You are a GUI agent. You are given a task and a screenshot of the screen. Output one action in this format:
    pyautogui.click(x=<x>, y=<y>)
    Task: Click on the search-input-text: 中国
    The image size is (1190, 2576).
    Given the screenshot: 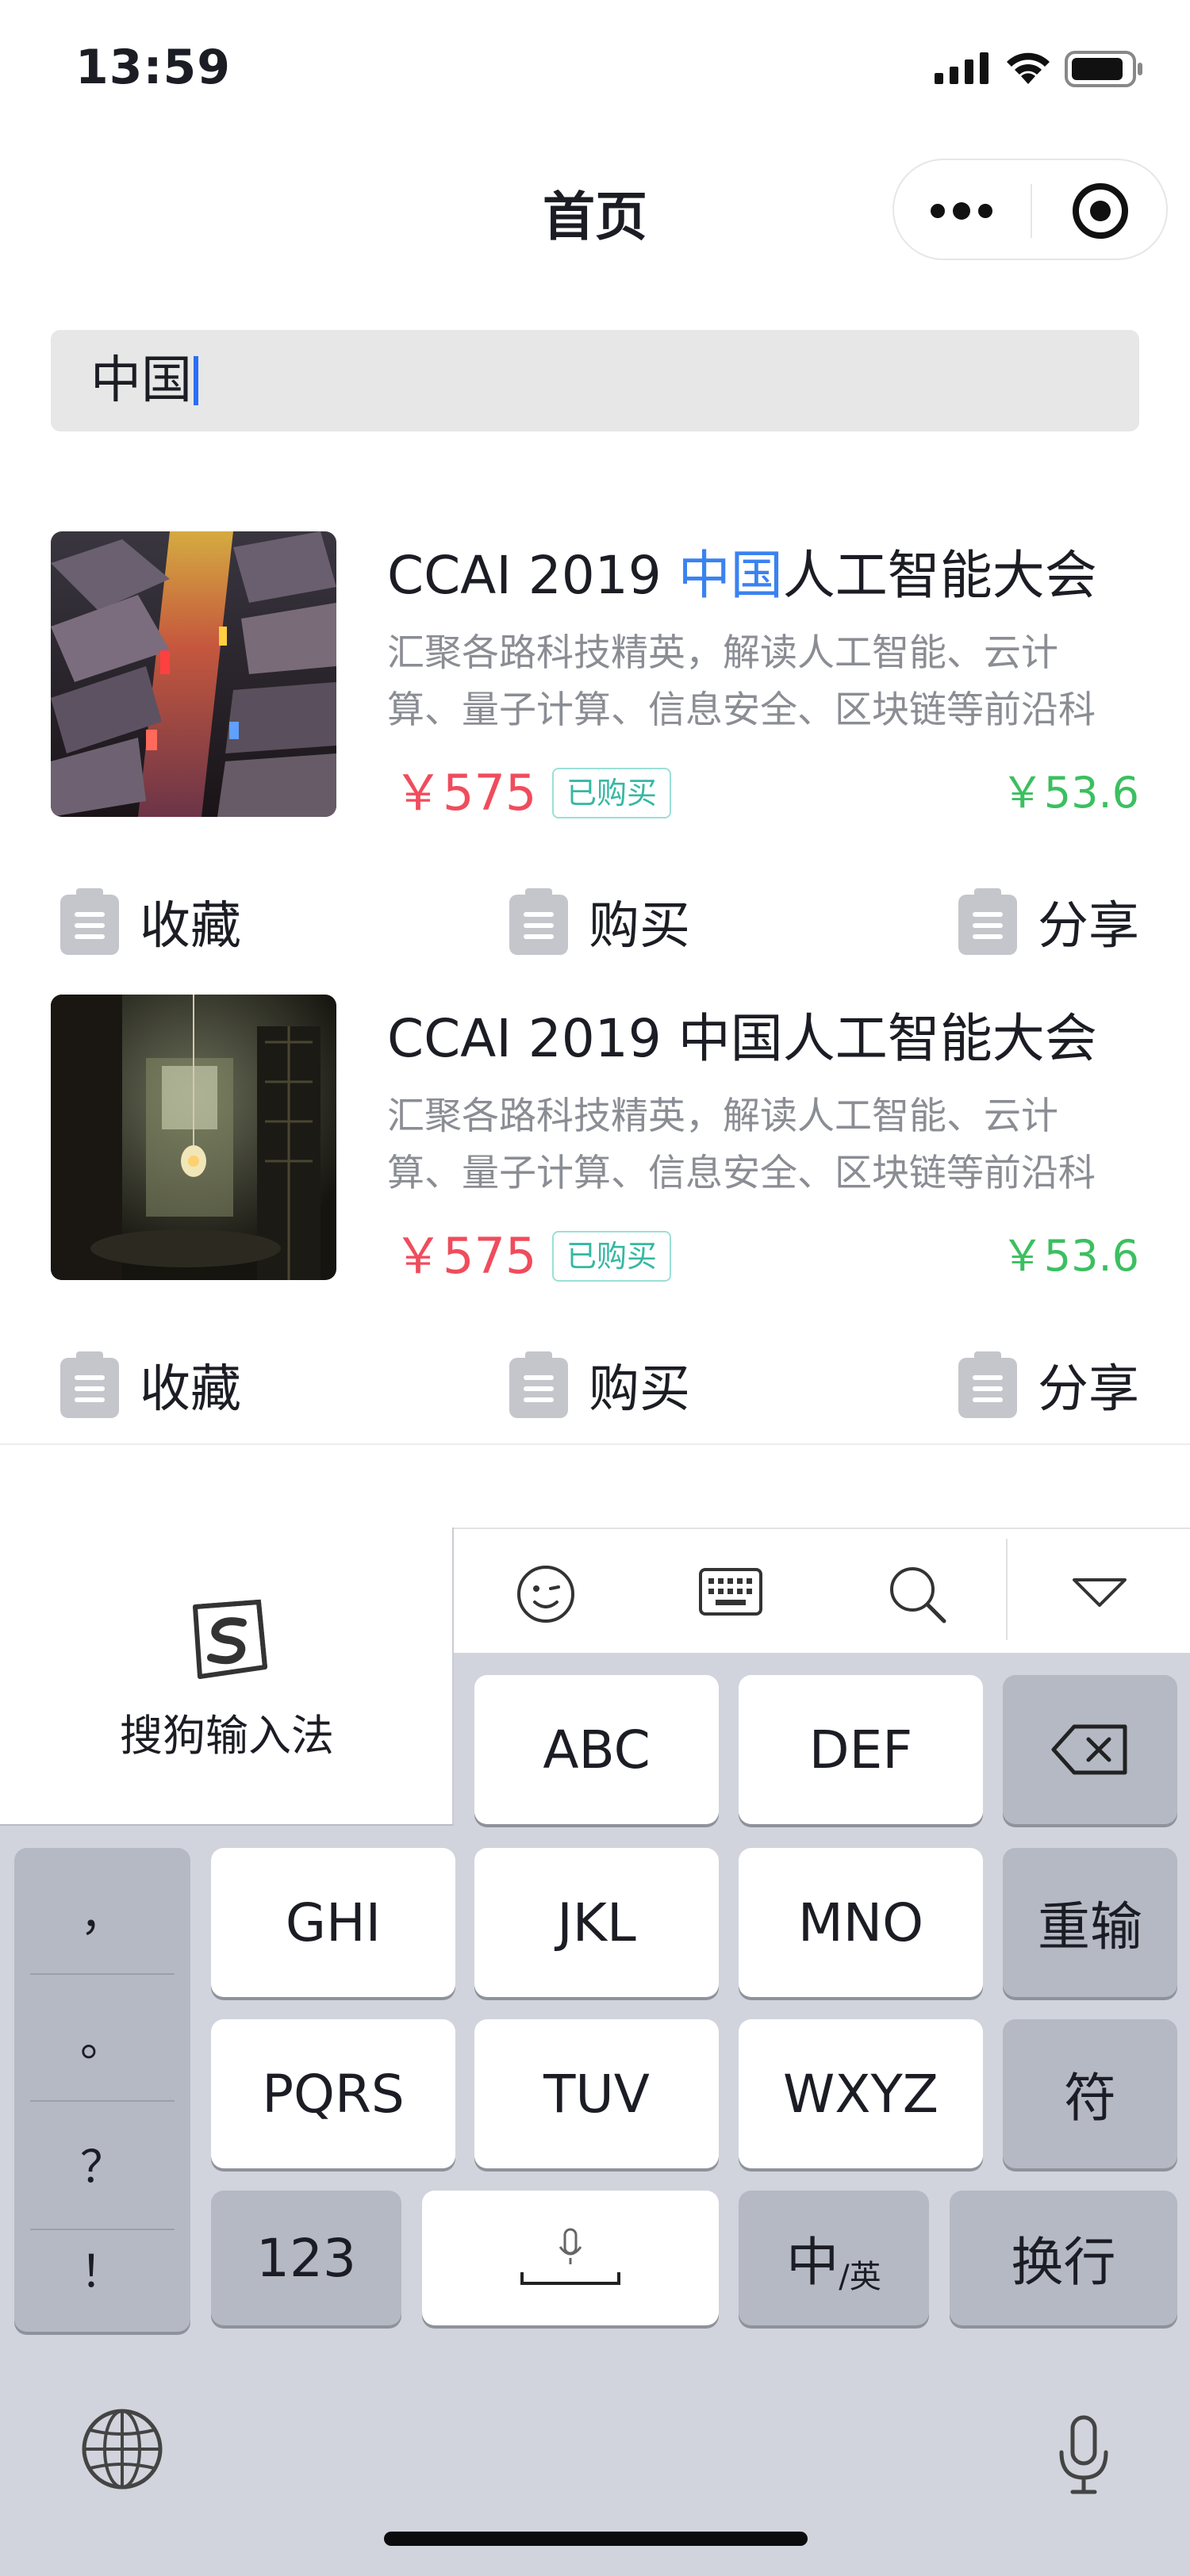 What is the action you would take?
    pyautogui.click(x=144, y=381)
    